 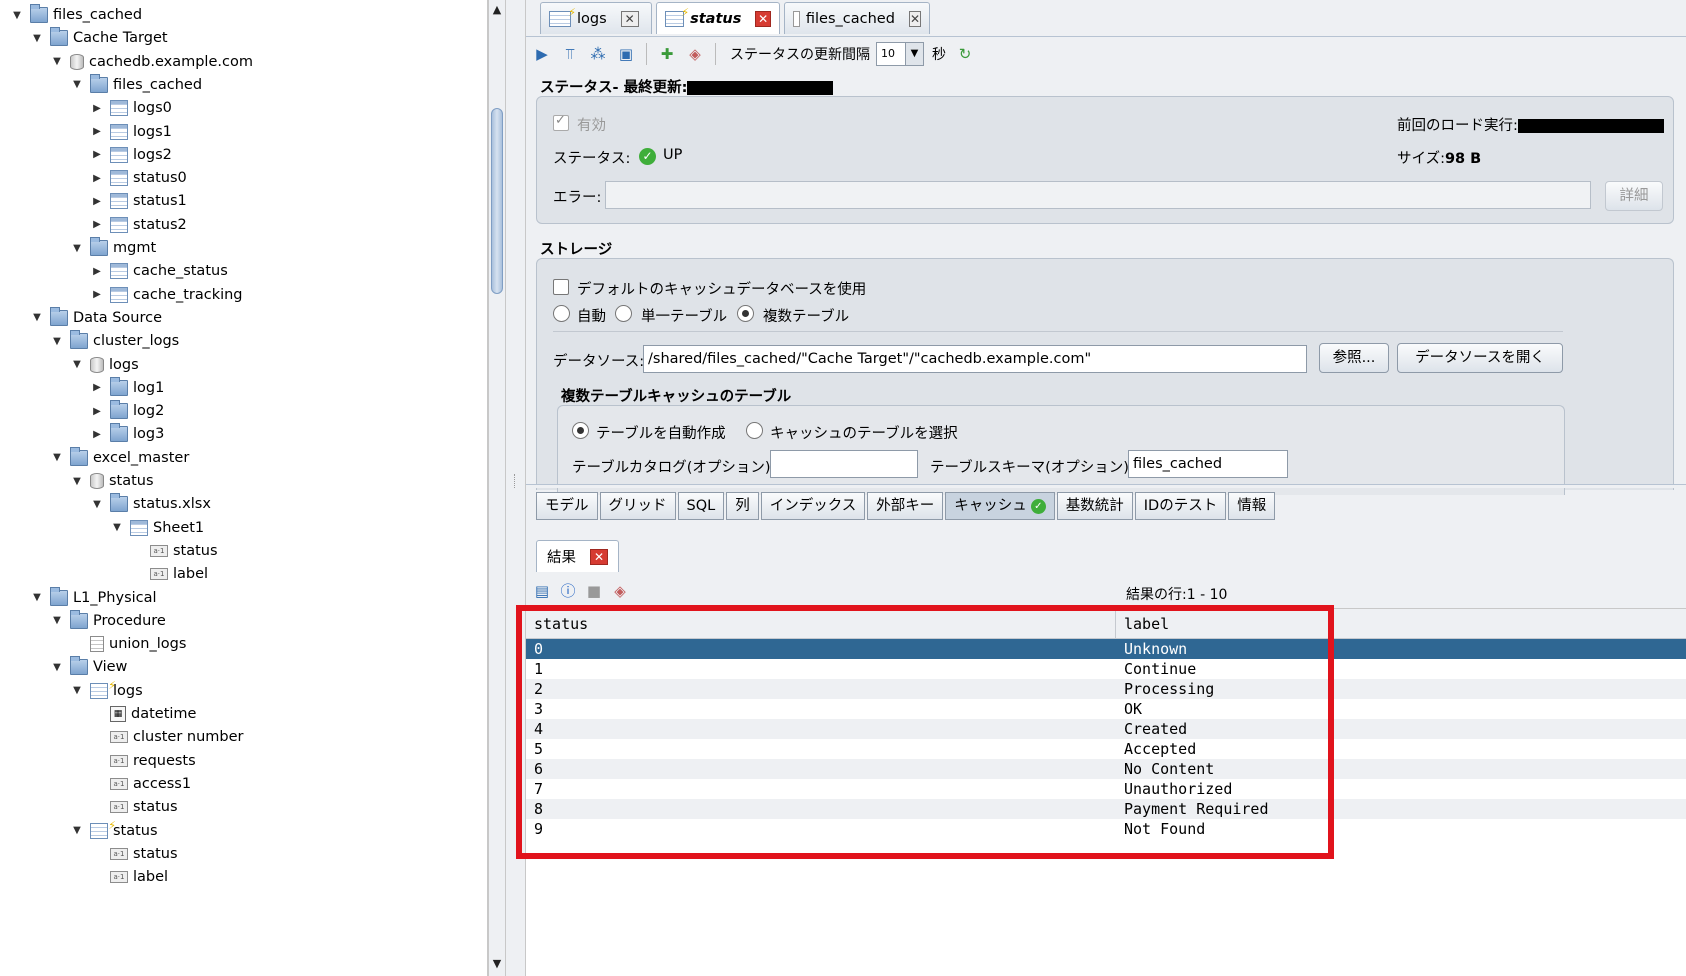 I want to click on tree-node: ▶ cache_tracking, so click(x=166, y=295).